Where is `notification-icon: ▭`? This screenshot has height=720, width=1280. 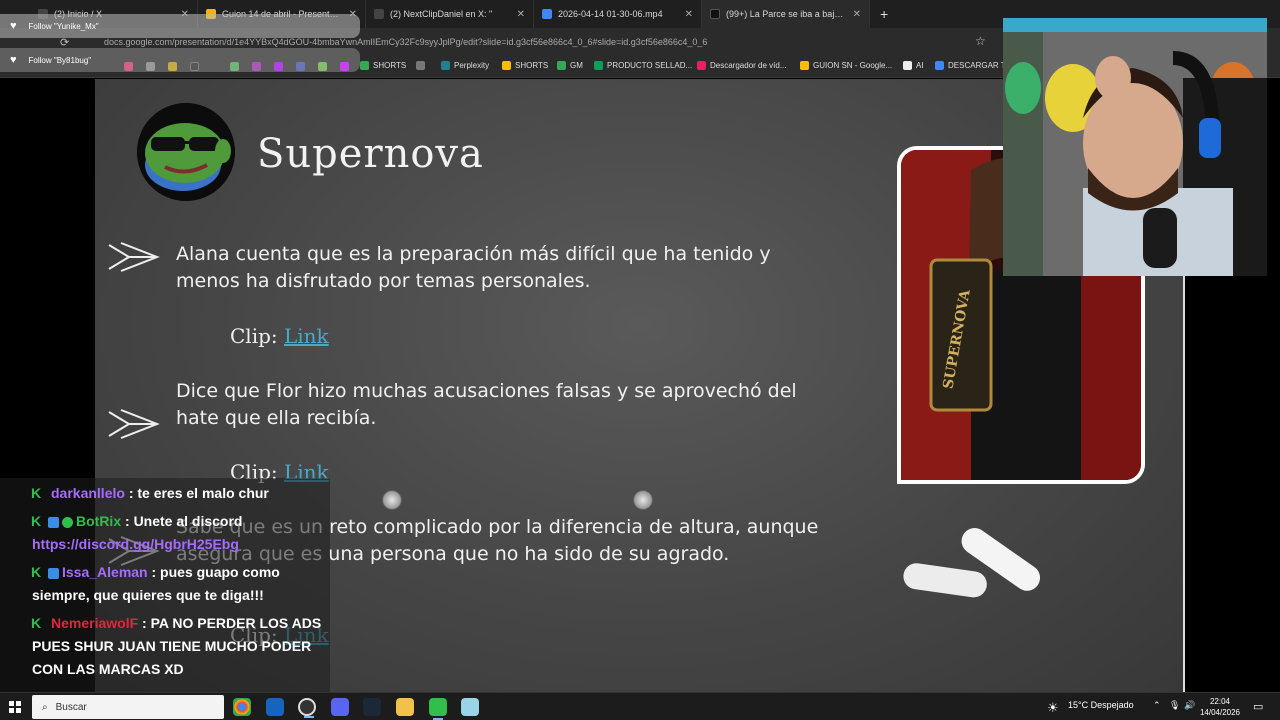
notification-icon: ▭ is located at coordinates (1258, 706).